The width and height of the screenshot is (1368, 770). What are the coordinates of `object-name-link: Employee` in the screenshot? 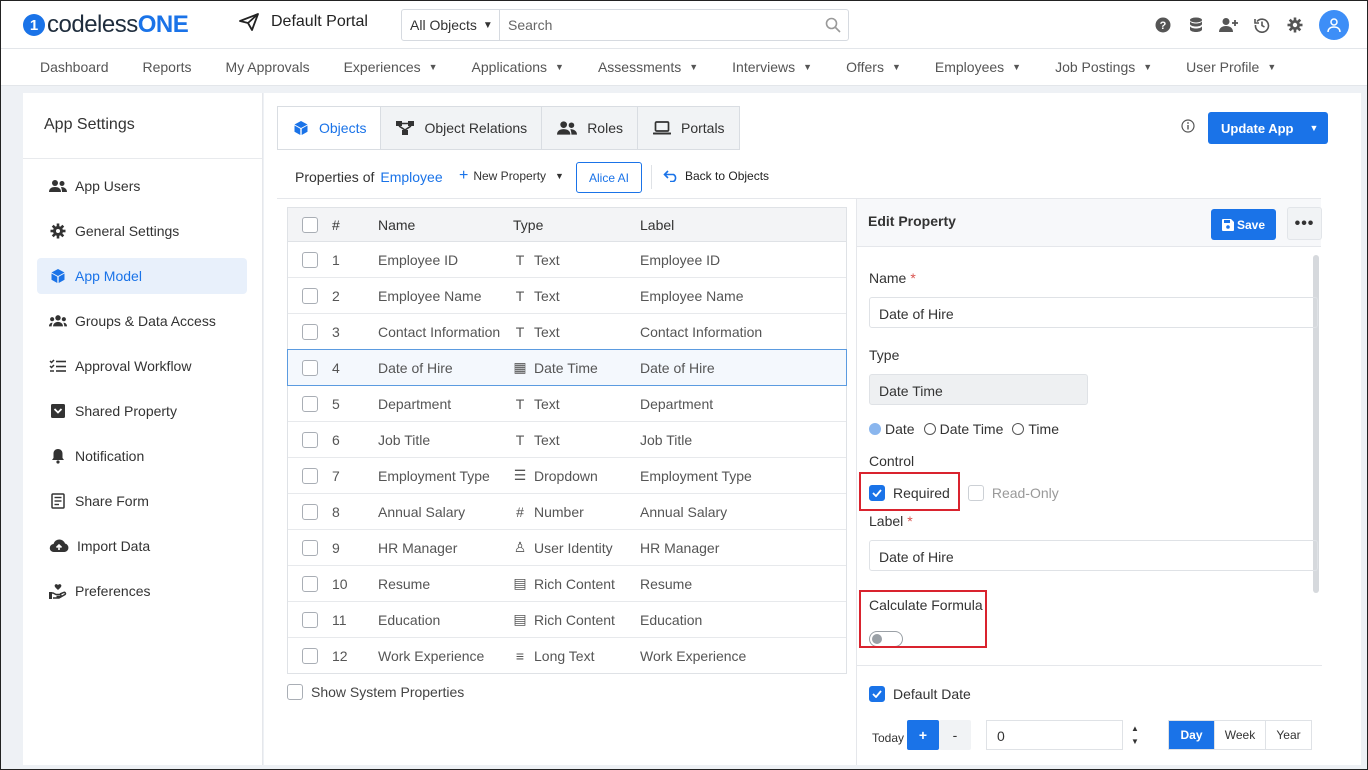 It's located at (411, 177).